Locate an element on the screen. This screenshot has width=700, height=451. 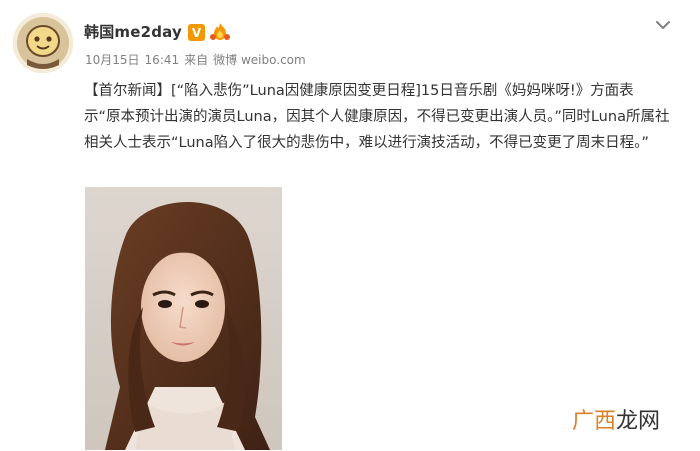
author-avatar is located at coordinates (43, 43).